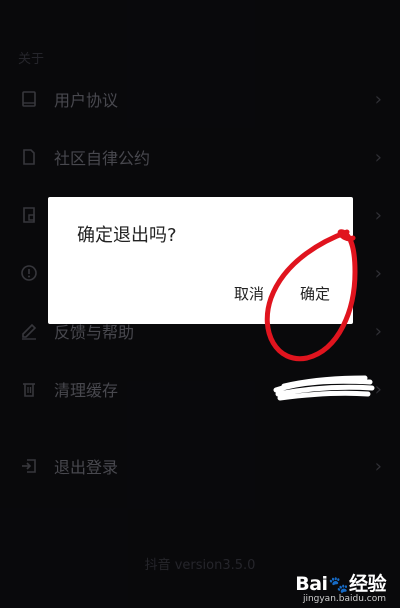 The height and width of the screenshot is (608, 400). Describe the element at coordinates (367, 584) in the screenshot. I see `watermark-brand-right: 经验` at that location.